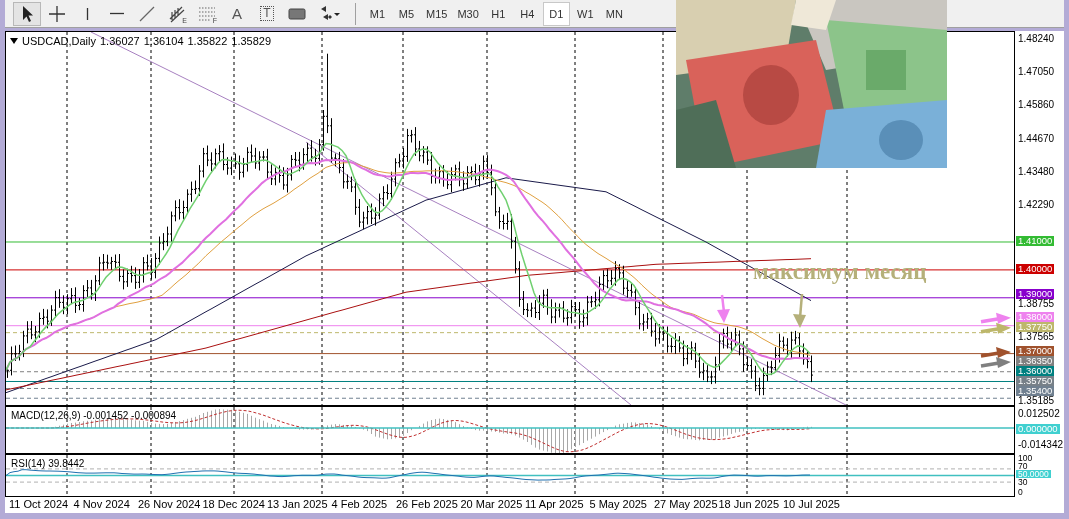  Describe the element at coordinates (427, 504) in the screenshot. I see `date-label: 26 Feb 2025` at that location.